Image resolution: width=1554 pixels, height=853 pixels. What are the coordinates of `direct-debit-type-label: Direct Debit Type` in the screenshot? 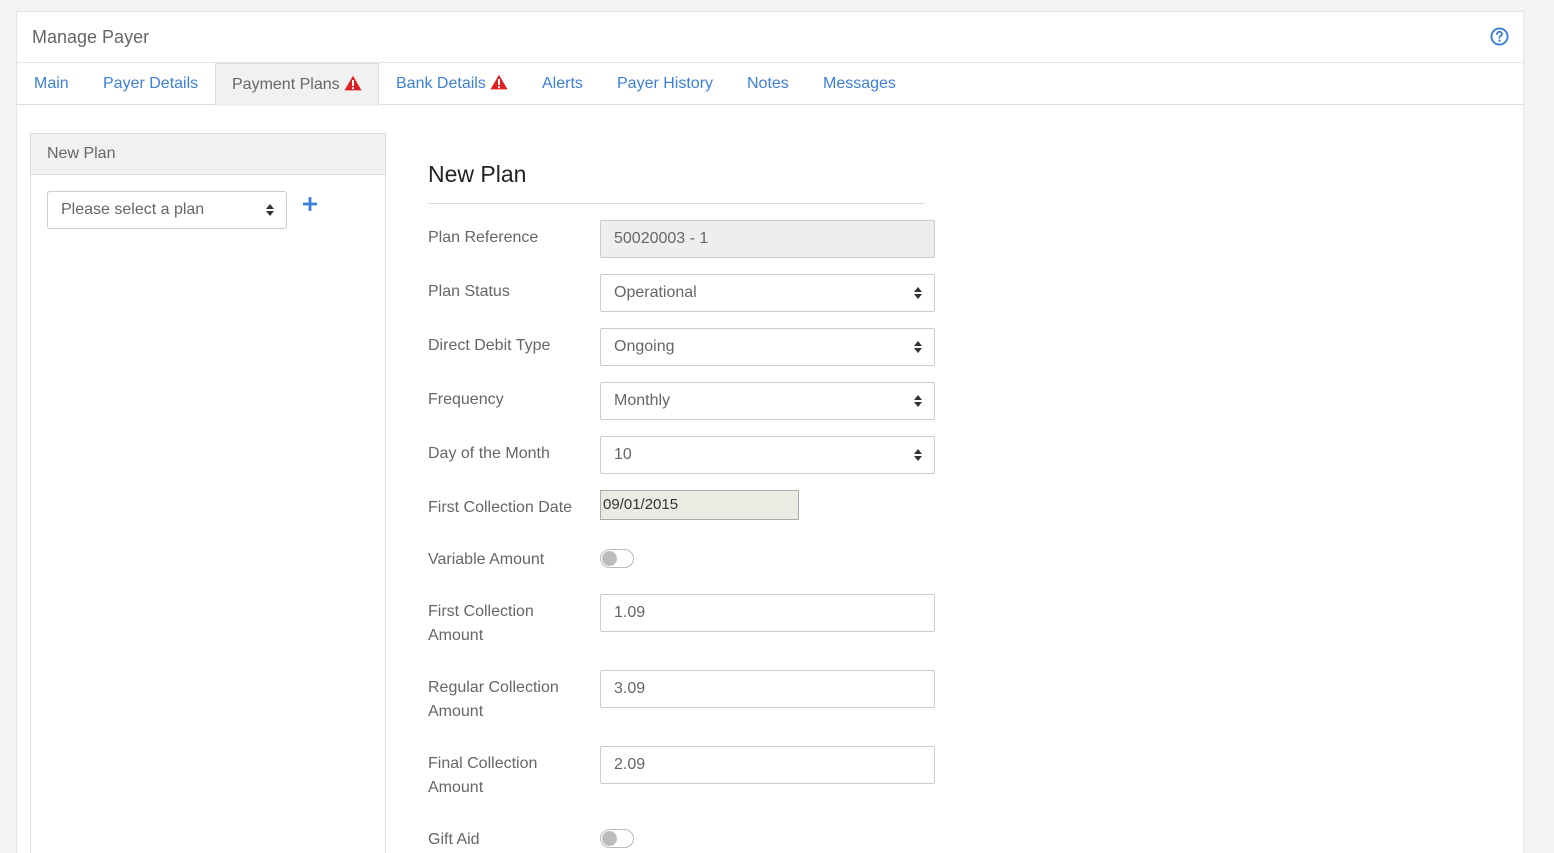 It's located at (489, 345).